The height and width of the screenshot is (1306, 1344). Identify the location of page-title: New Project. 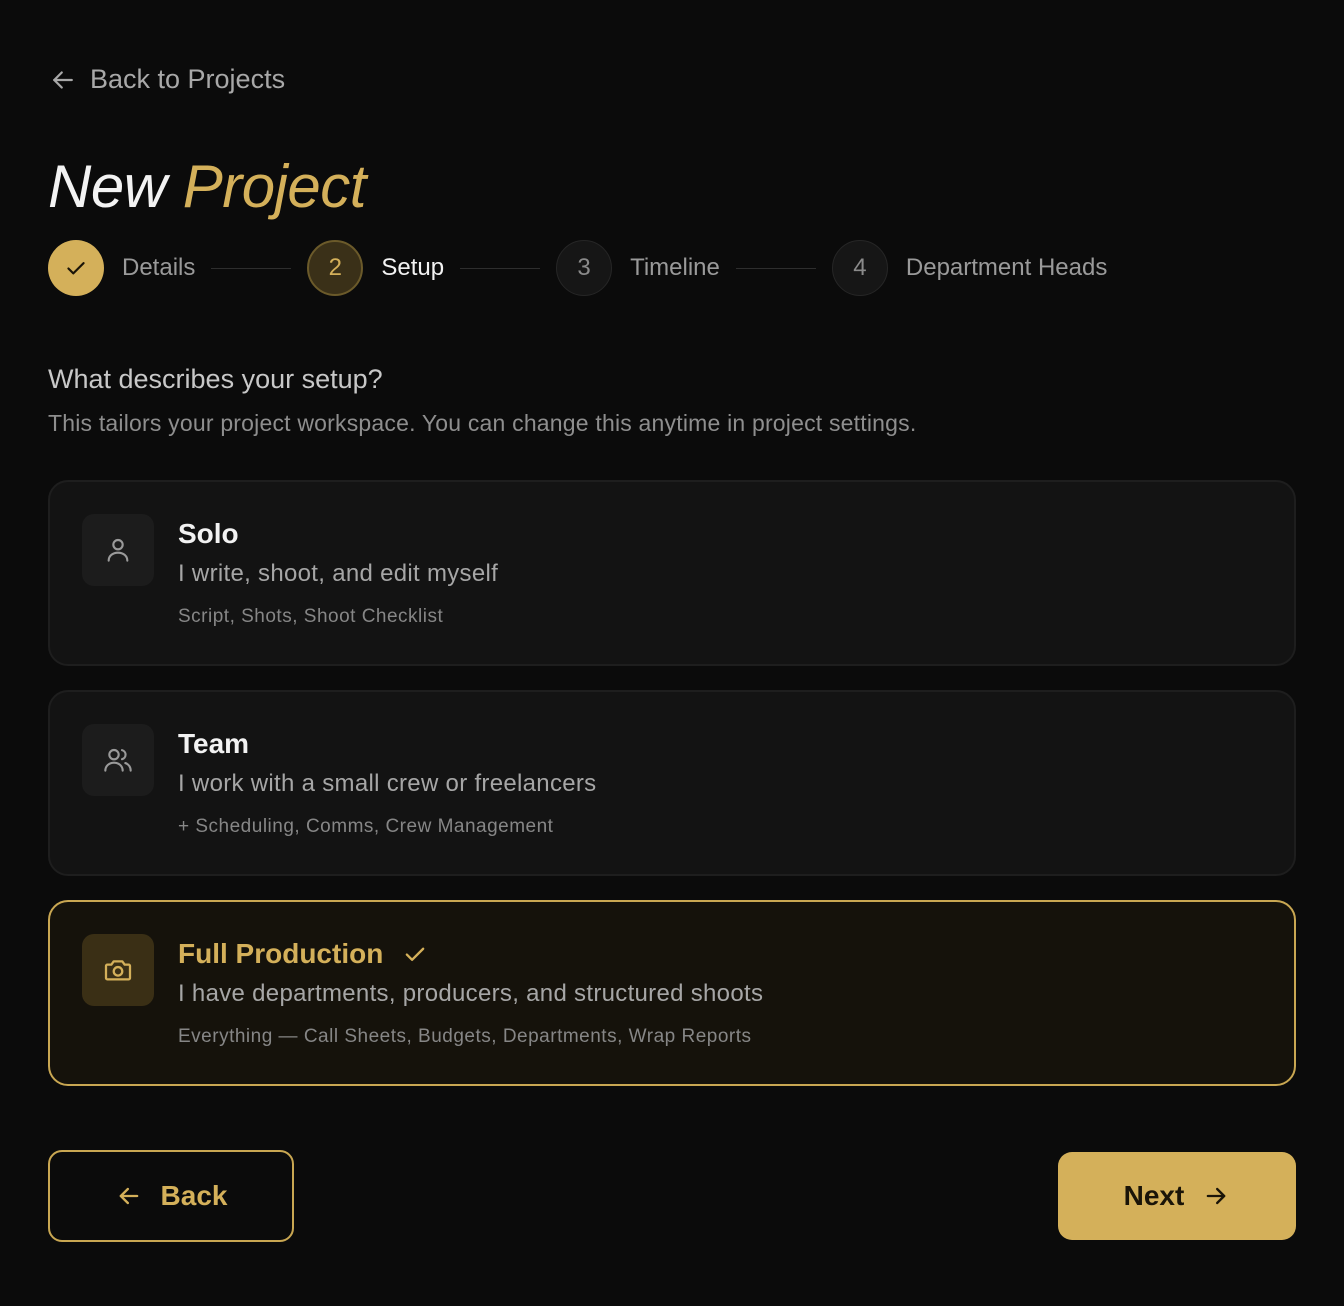
(207, 186).